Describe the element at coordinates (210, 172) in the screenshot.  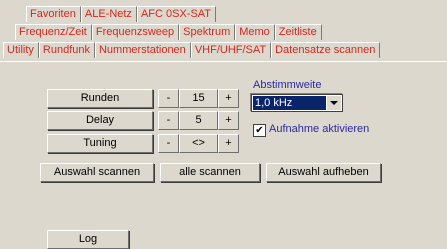
I see `alle-scannen-button: alle scannen` at that location.